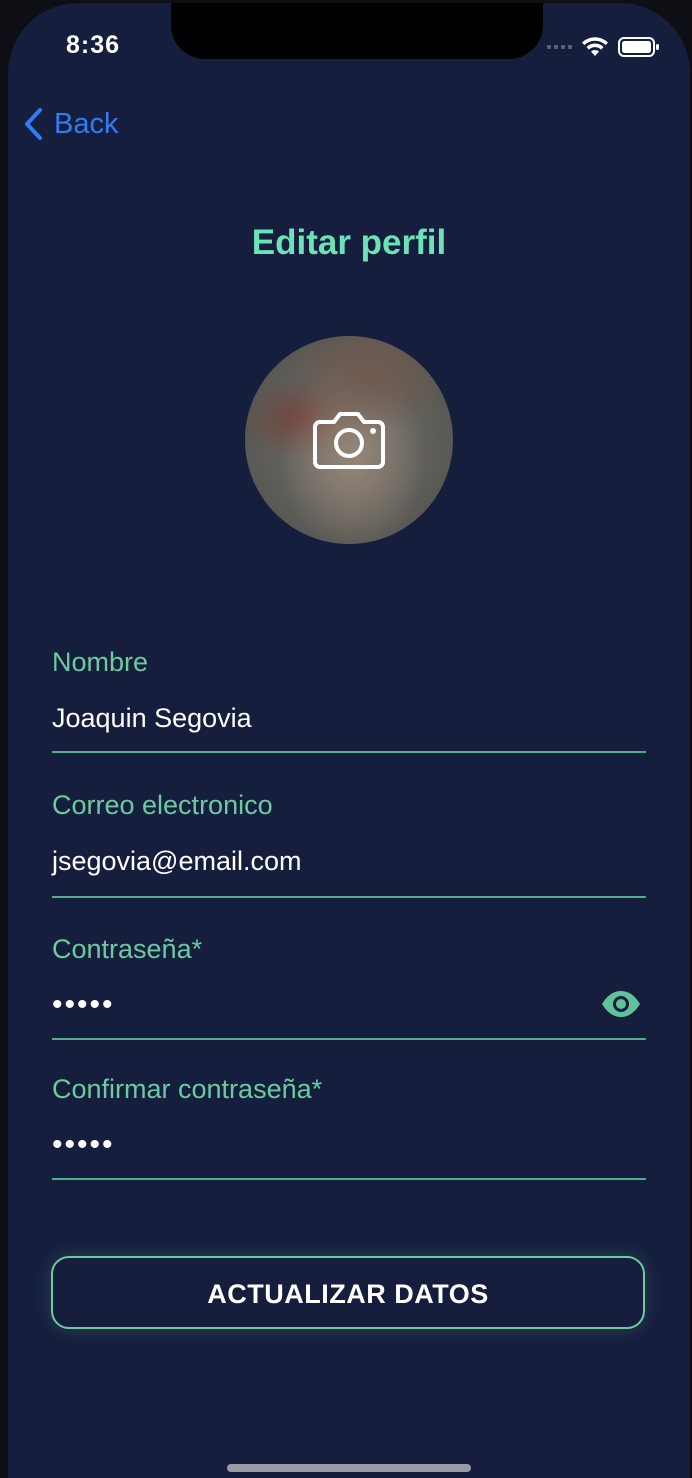 The width and height of the screenshot is (692, 1478). I want to click on password-underline, so click(349, 1039).